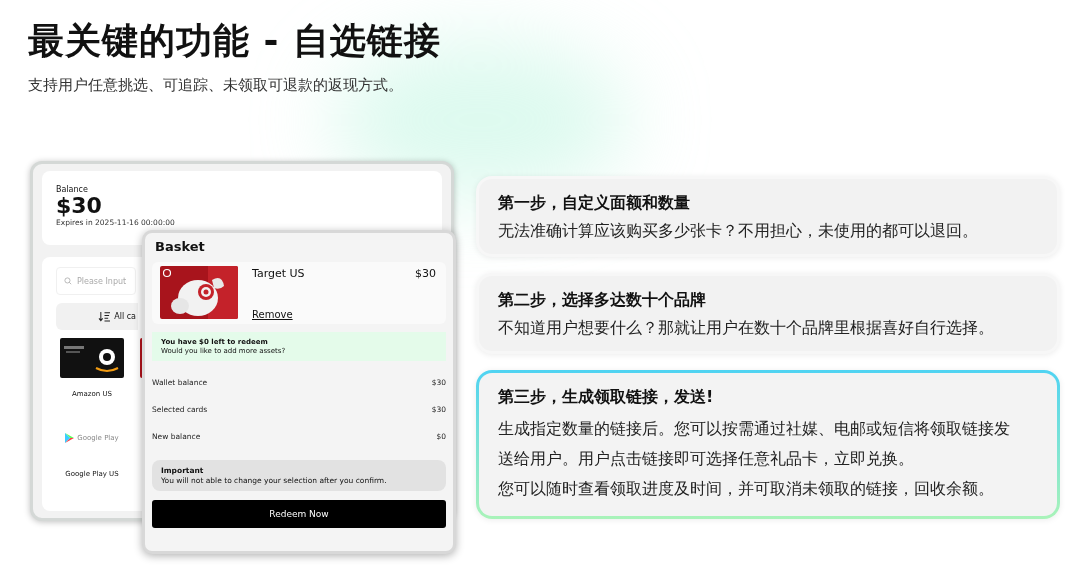  I want to click on step-title: 第三步，生成领取链接，发送!, so click(606, 397).